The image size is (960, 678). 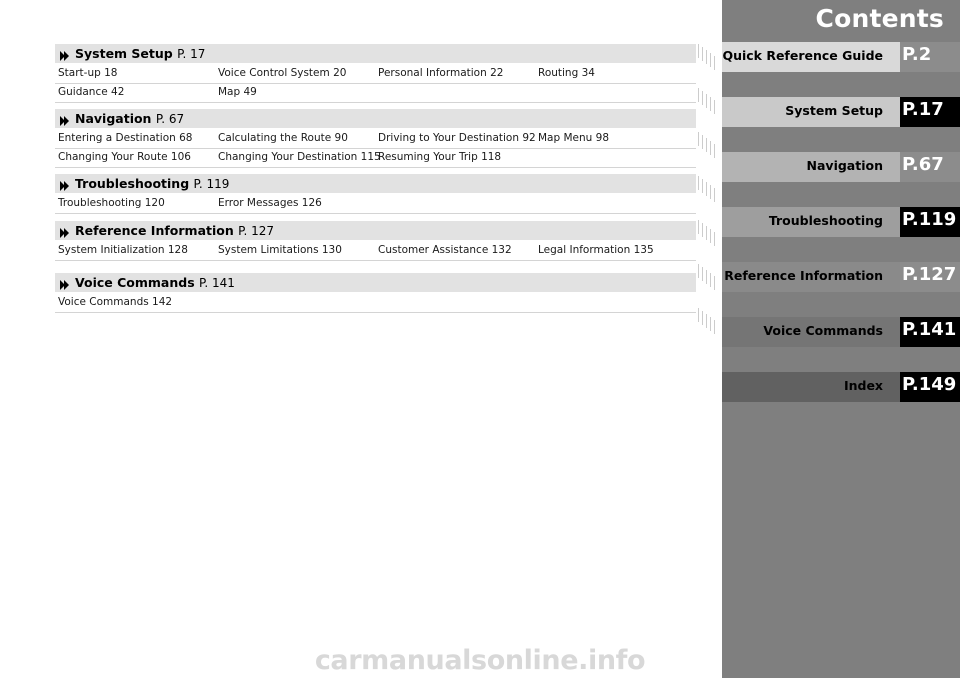 I want to click on chapter-tab: System Setup P.17, so click(x=841, y=112).